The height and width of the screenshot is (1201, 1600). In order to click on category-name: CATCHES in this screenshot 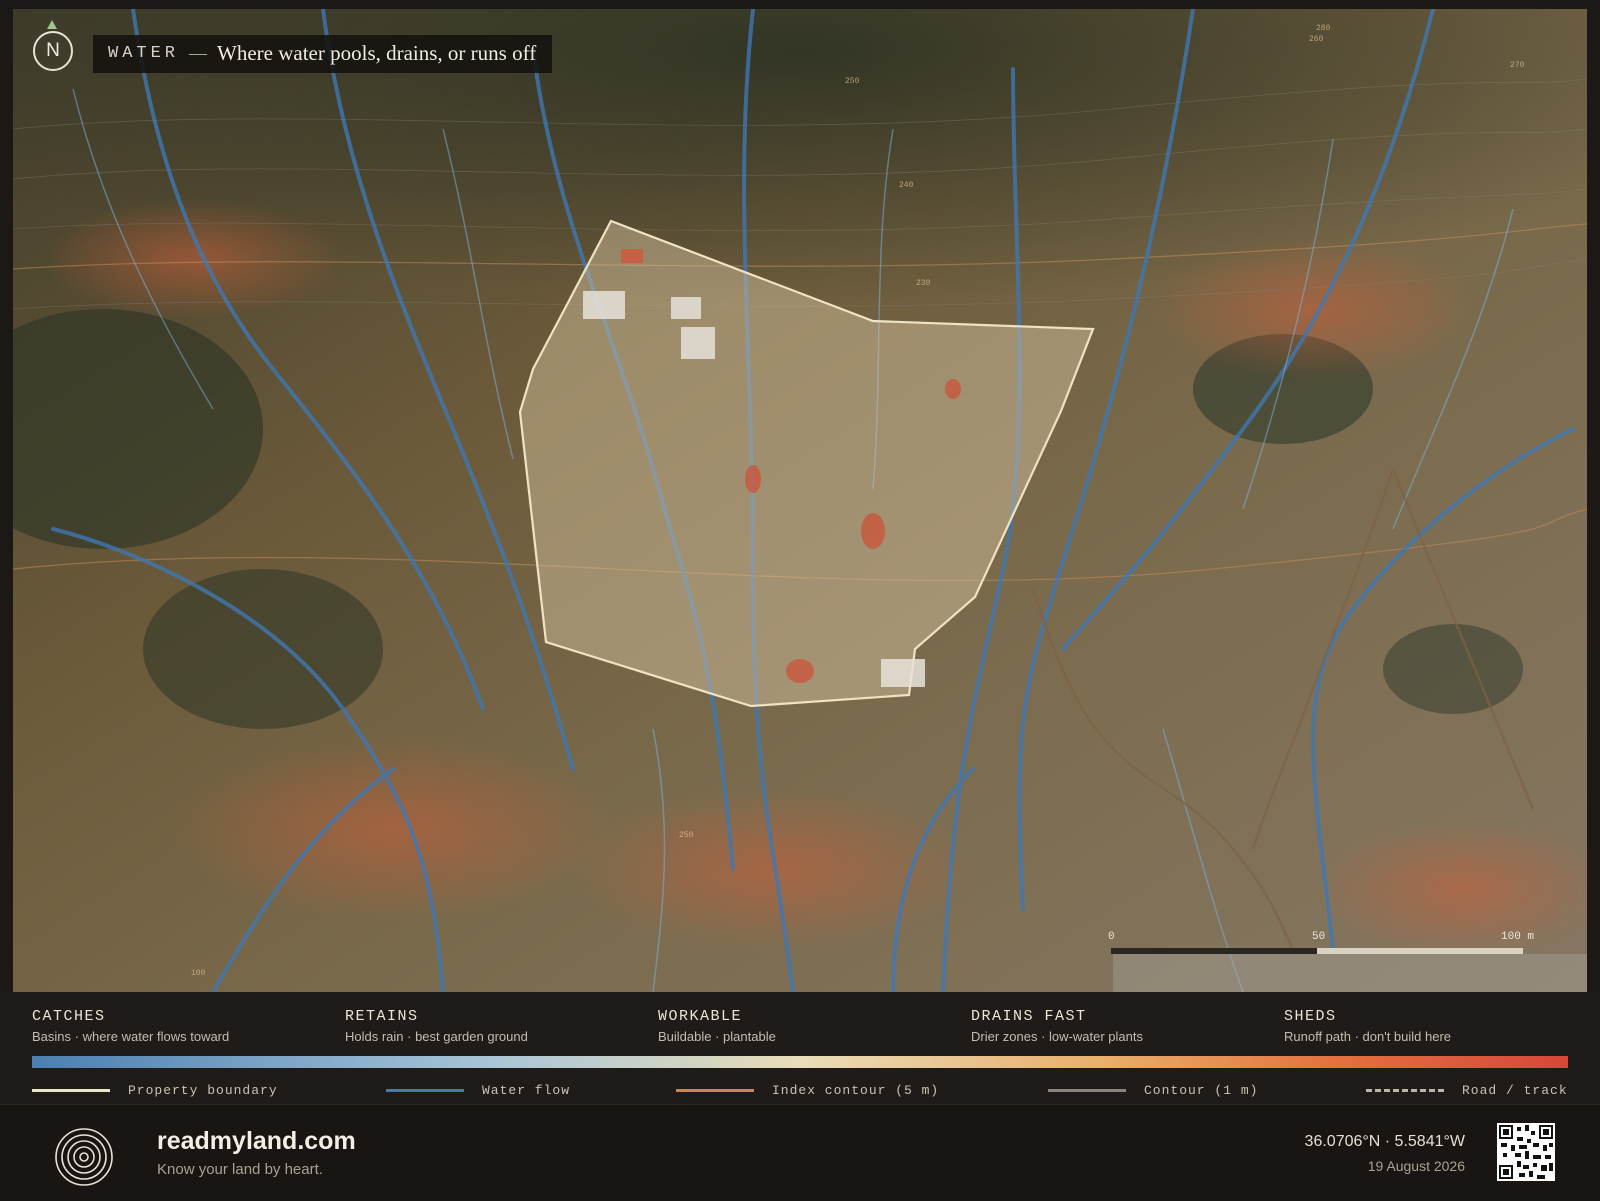, I will do `click(69, 1016)`.